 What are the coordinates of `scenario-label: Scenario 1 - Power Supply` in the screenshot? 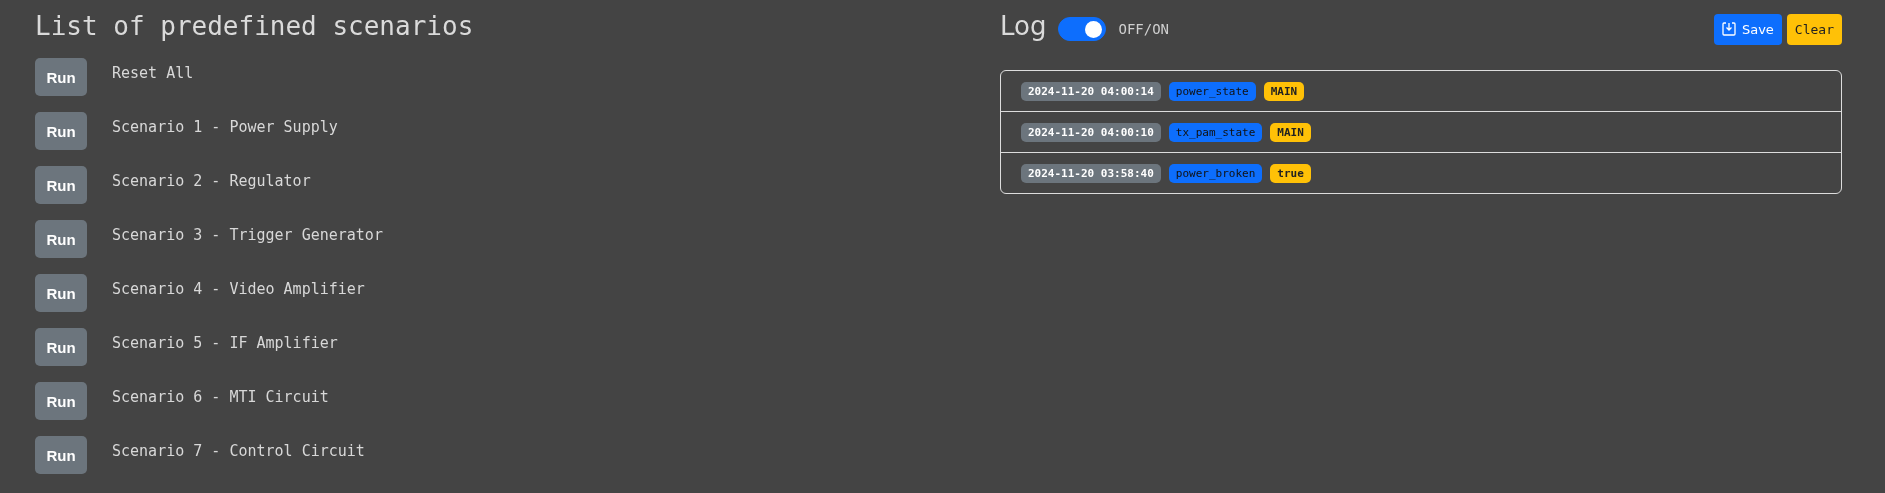 It's located at (225, 127).